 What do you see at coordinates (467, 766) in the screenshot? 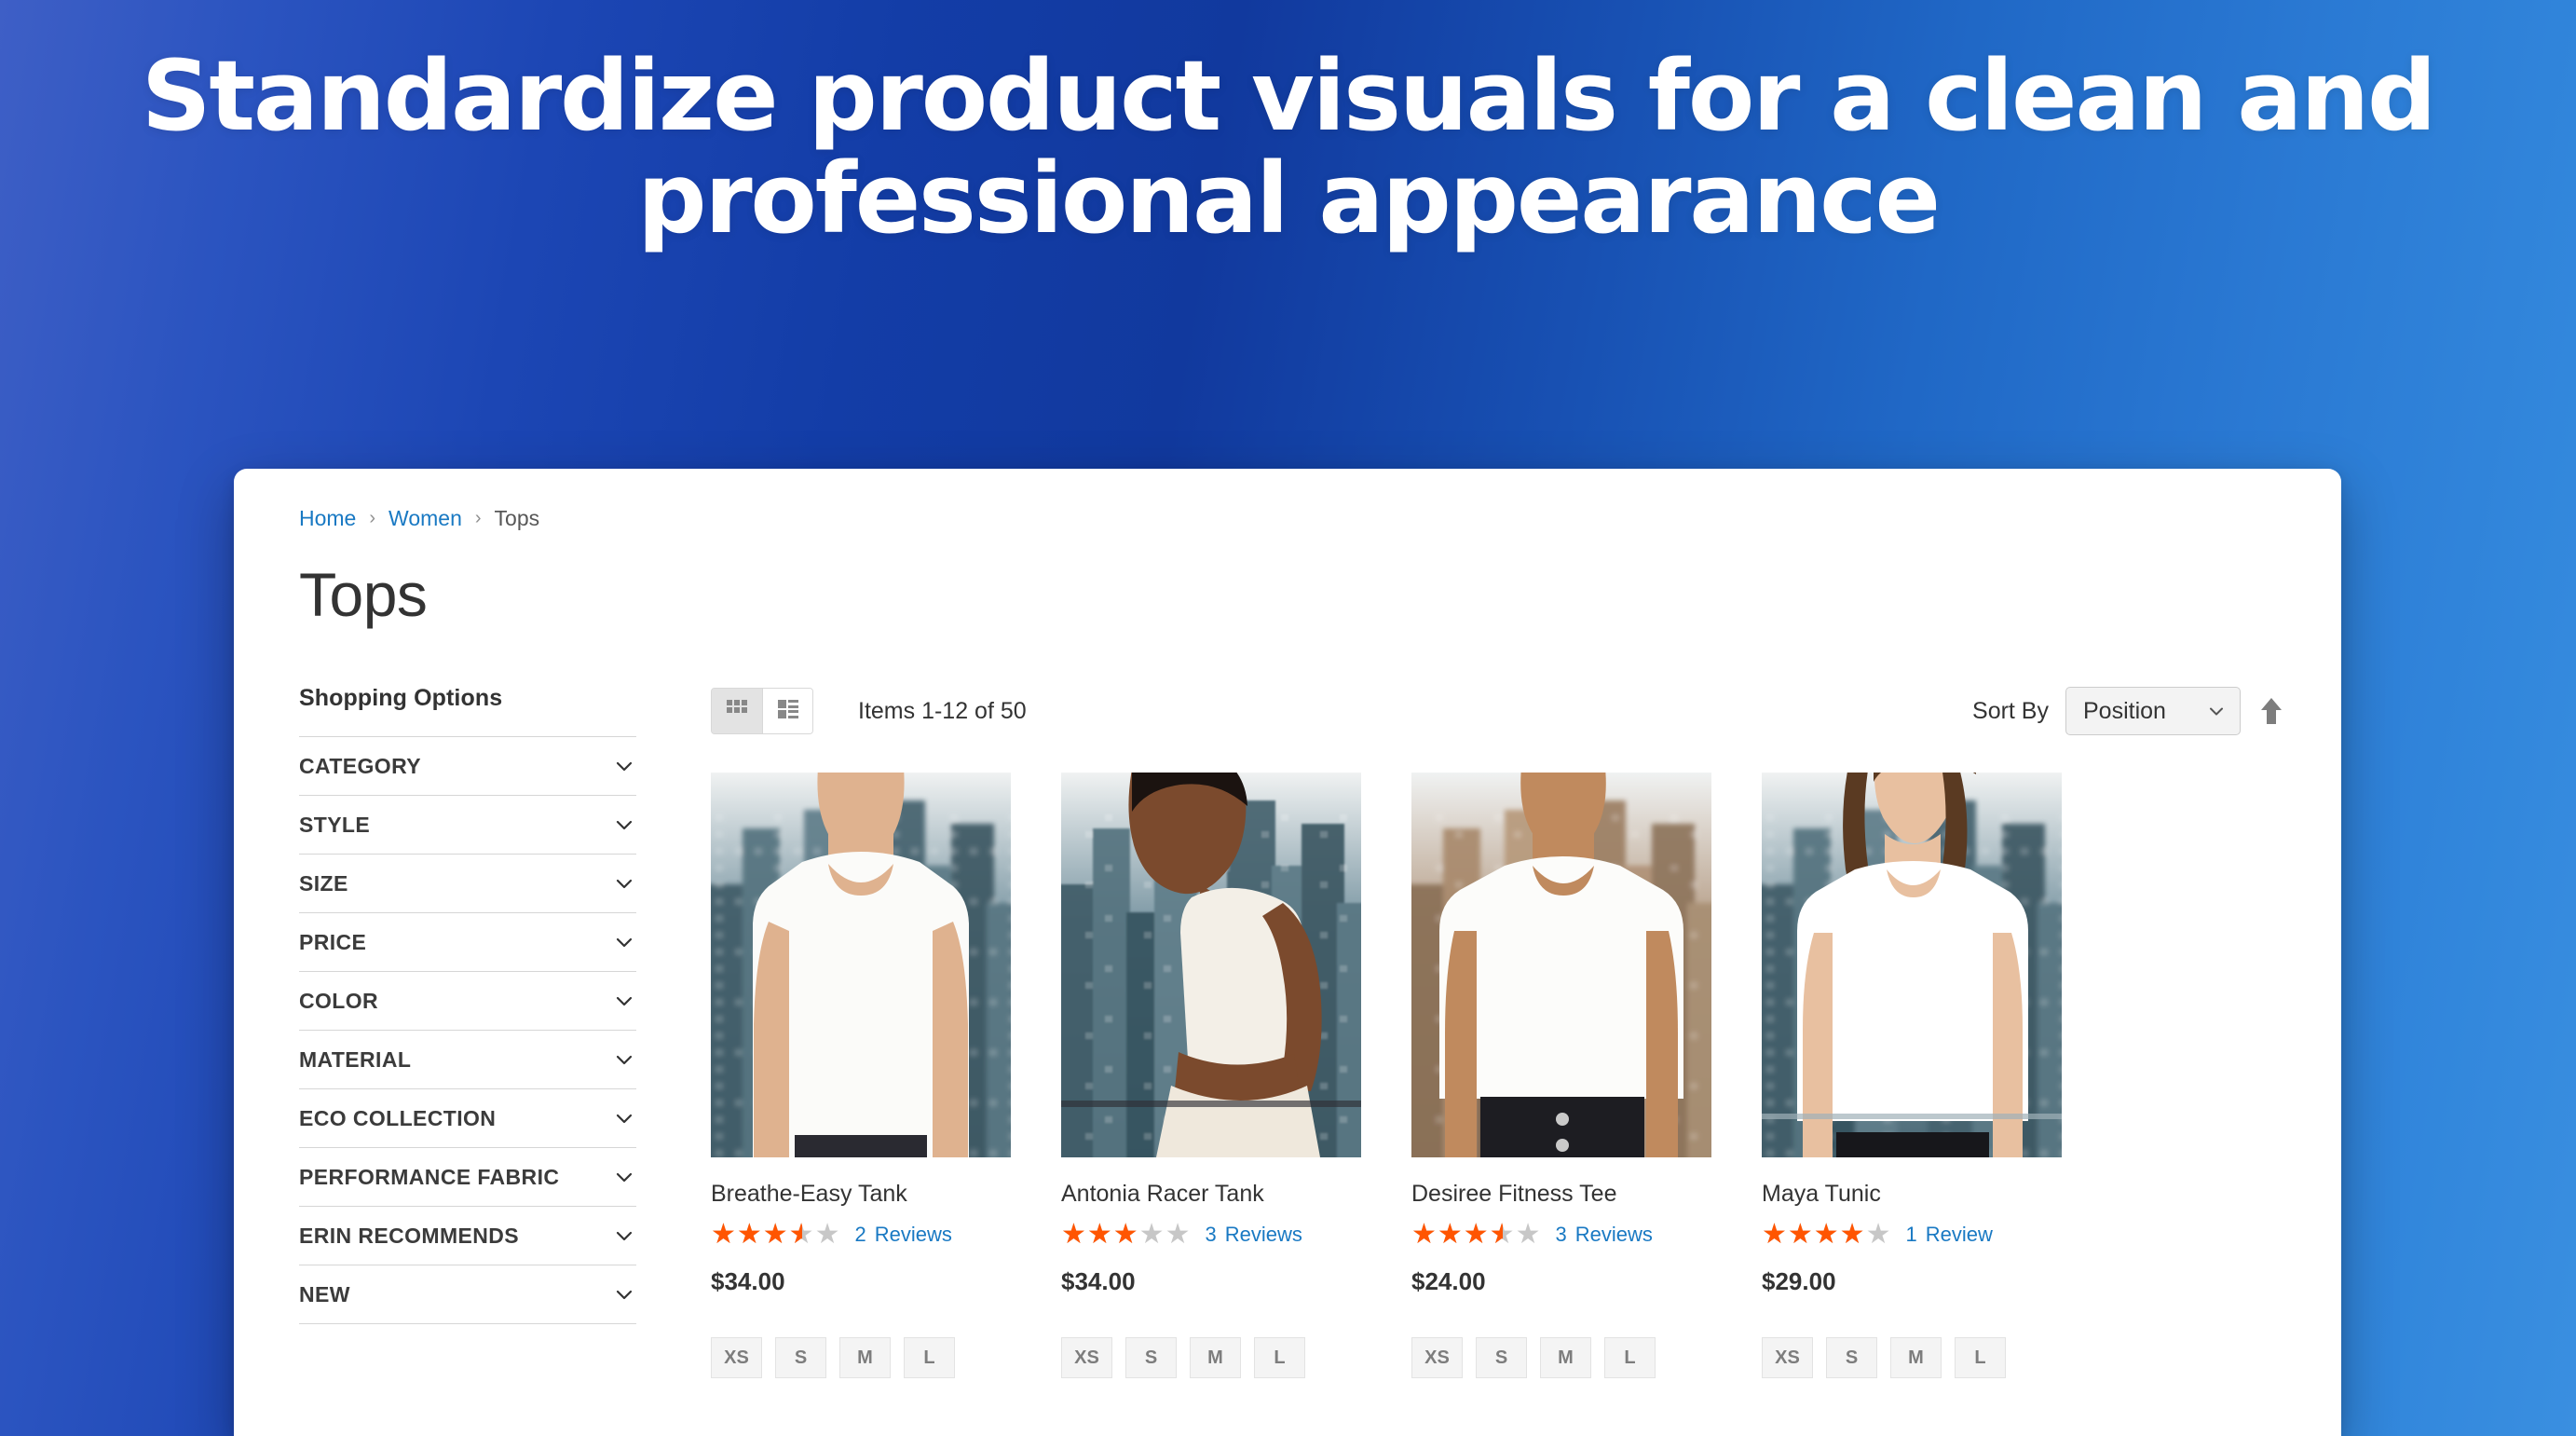
I see `filter-category: CATEGORY` at bounding box center [467, 766].